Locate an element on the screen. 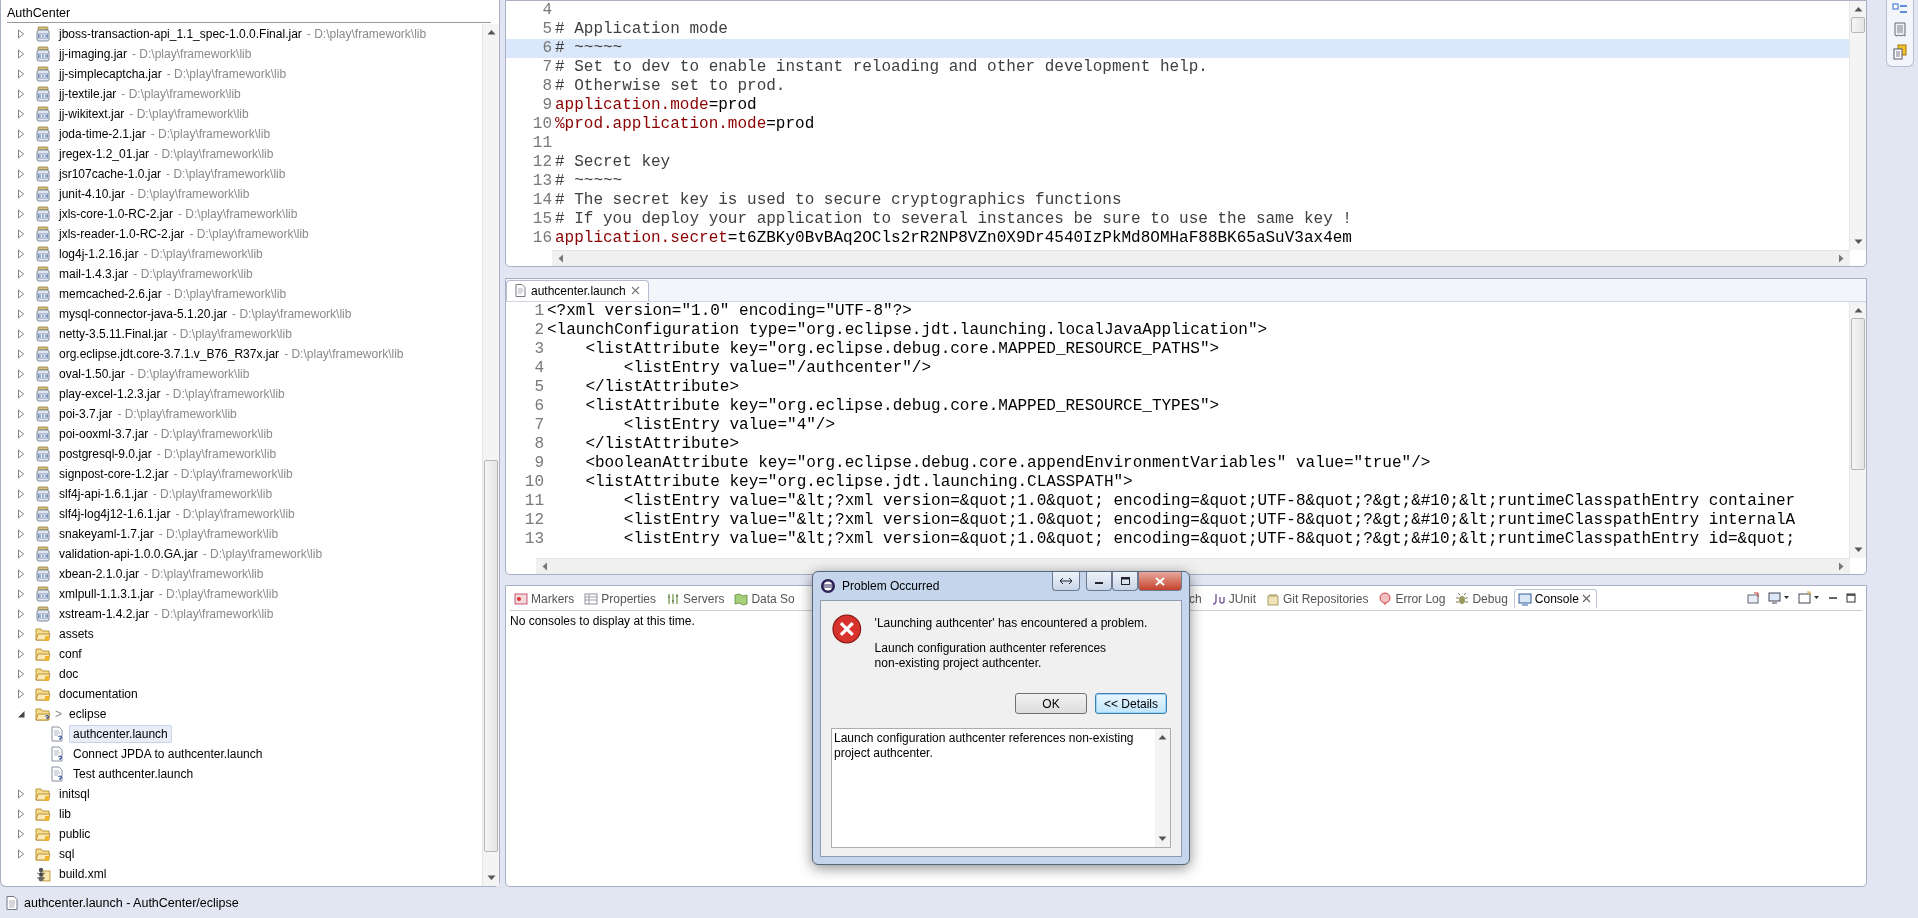 This screenshot has width=1918, height=918. tree-item-label: xstream-1.4.2.jar is located at coordinates (104, 614).